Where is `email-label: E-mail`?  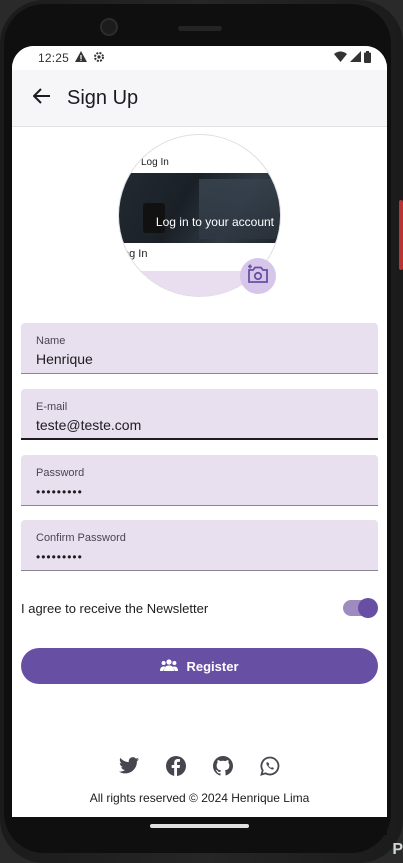
email-label: E-mail is located at coordinates (52, 407).